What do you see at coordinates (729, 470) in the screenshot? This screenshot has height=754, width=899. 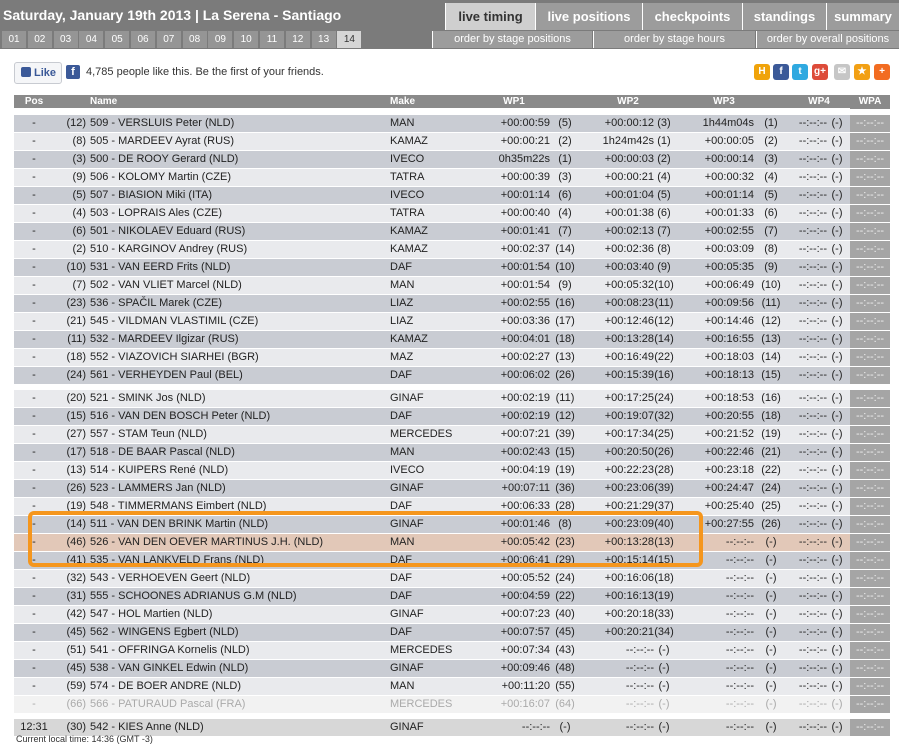 I see `cell-wp3-time: +00:23:18` at bounding box center [729, 470].